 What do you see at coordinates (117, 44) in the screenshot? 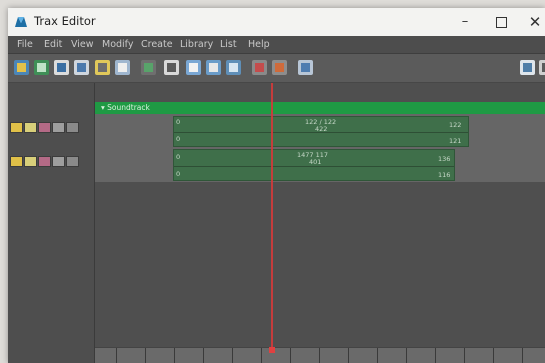
I see `menu-modify: Modify` at bounding box center [117, 44].